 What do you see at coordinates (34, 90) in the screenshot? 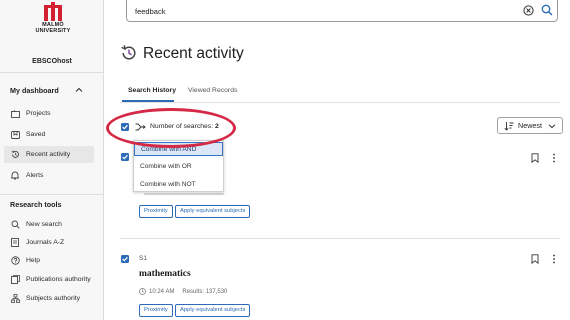
I see `dashboard-heading: My dashboard` at bounding box center [34, 90].